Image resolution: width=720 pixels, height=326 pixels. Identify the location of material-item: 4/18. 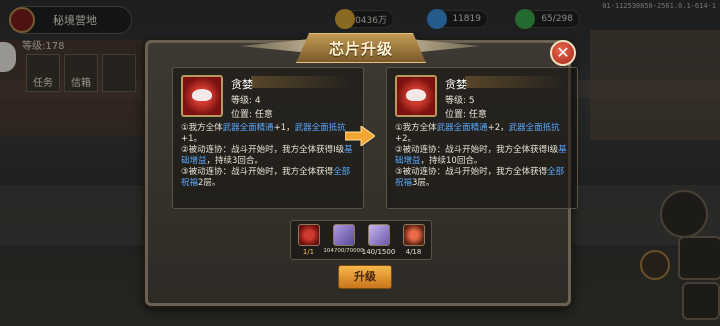
(414, 240).